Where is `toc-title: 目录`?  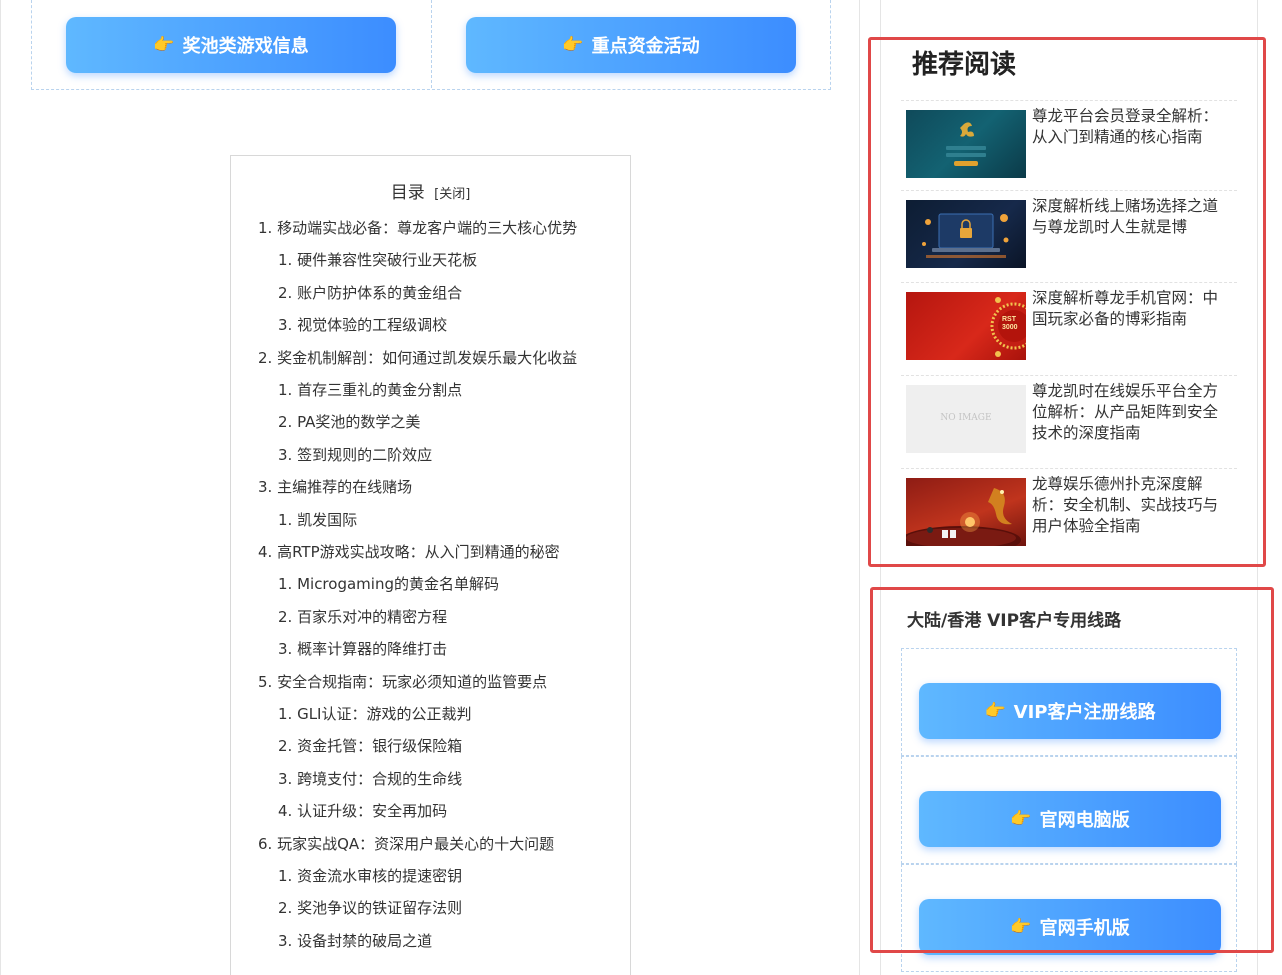
toc-title: 目录 is located at coordinates (407, 193).